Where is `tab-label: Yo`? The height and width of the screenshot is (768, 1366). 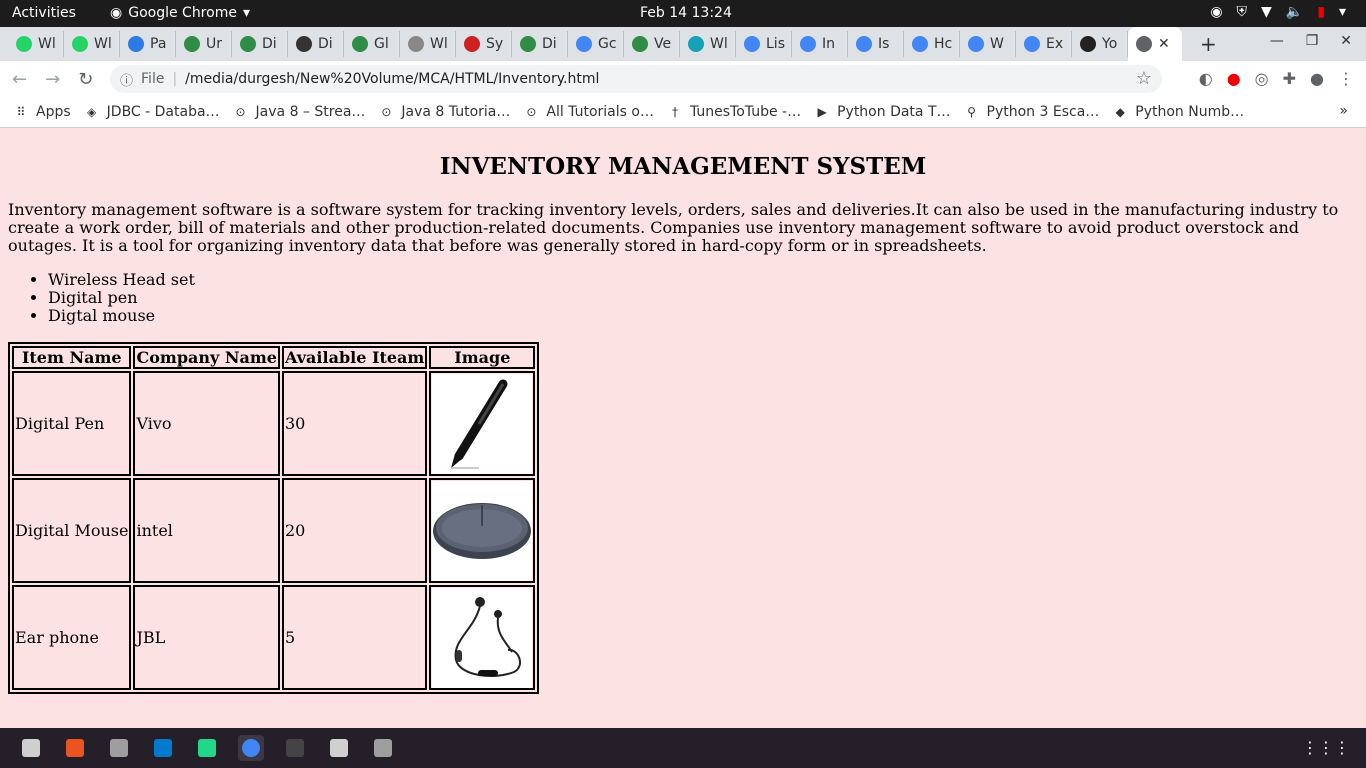
tab-label: Yo is located at coordinates (1110, 44).